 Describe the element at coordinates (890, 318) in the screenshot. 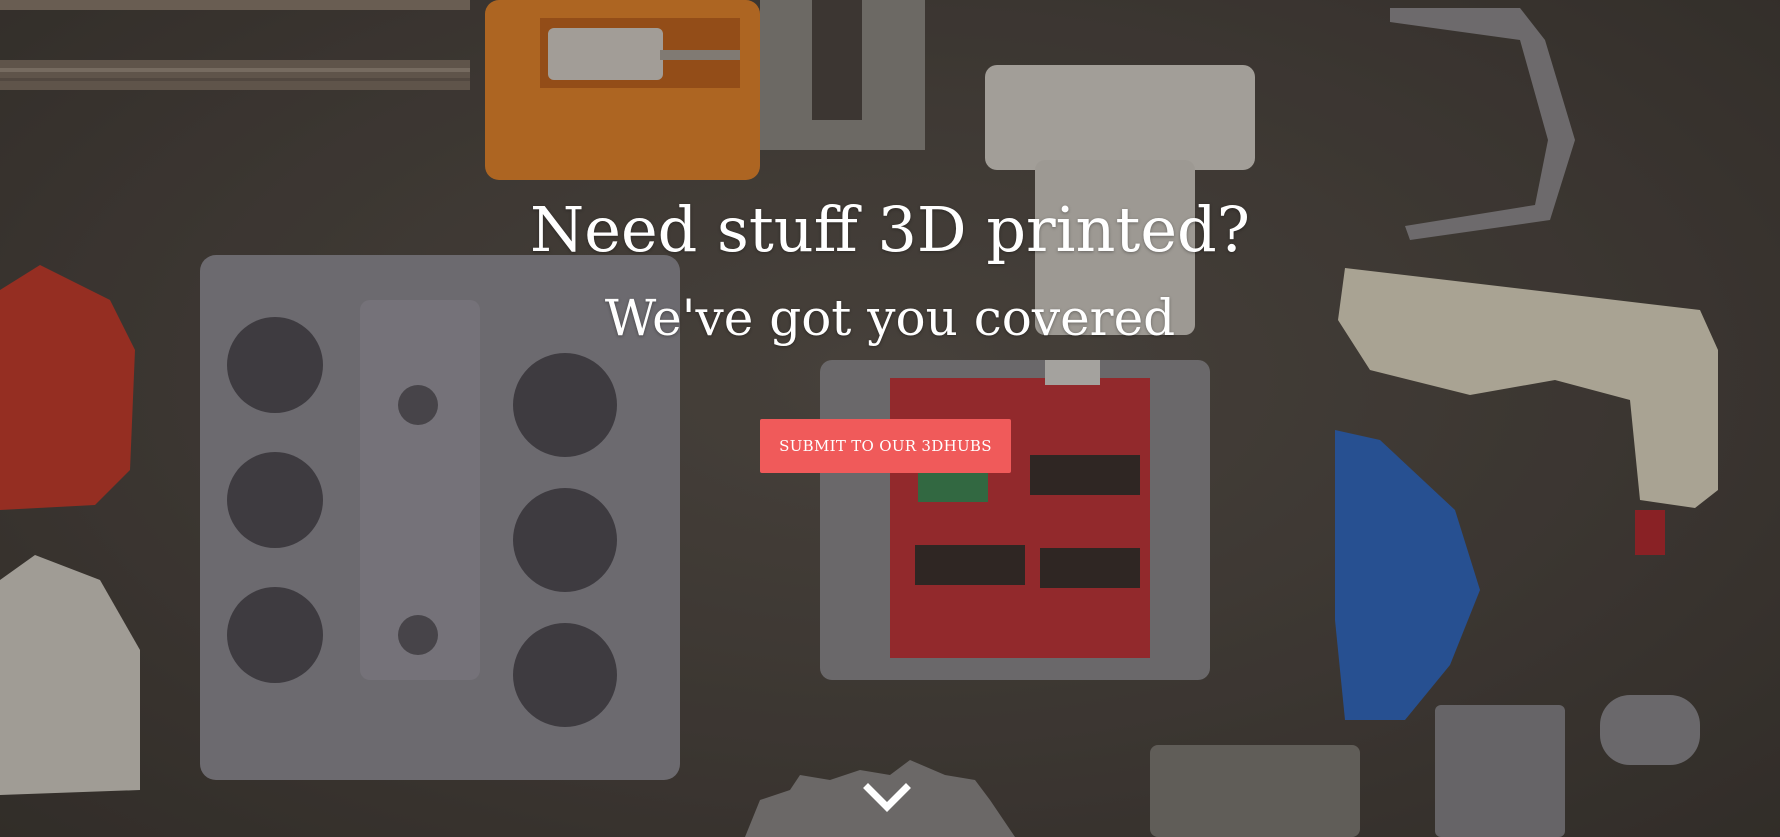

I see `hero-subheadline: We've got you covered` at that location.